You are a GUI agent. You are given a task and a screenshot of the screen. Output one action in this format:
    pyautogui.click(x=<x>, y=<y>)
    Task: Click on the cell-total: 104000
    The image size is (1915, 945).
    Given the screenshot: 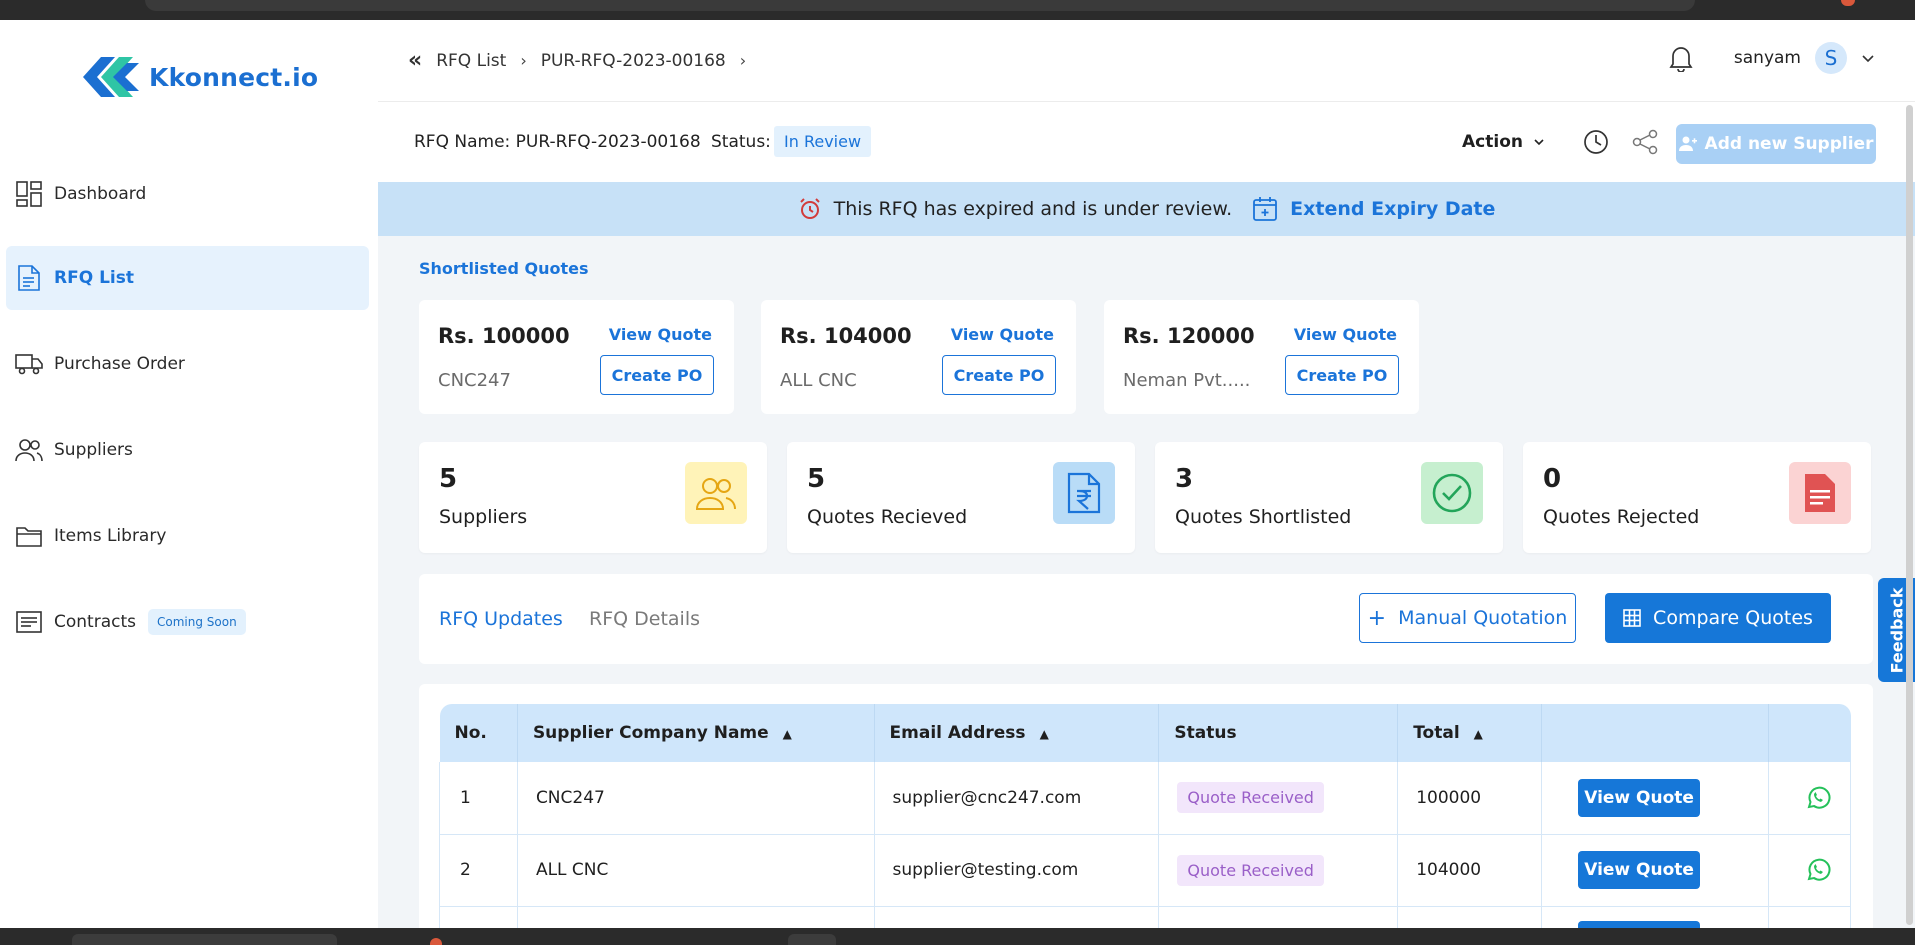 What is the action you would take?
    pyautogui.click(x=1470, y=870)
    